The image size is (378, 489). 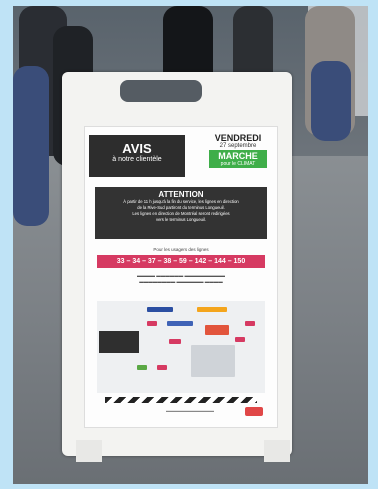 I want to click on attention-title: ATTENTION, so click(x=181, y=194).